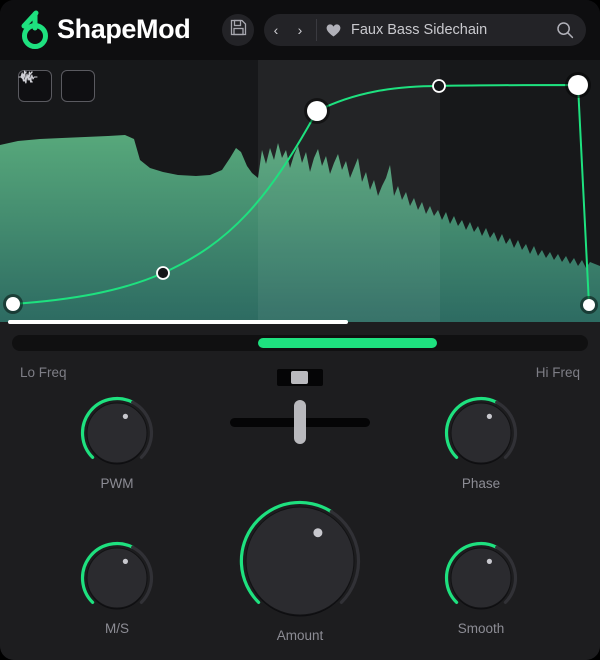 Image resolution: width=600 pixels, height=660 pixels. Describe the element at coordinates (347, 343) in the screenshot. I see `range-fill` at that location.